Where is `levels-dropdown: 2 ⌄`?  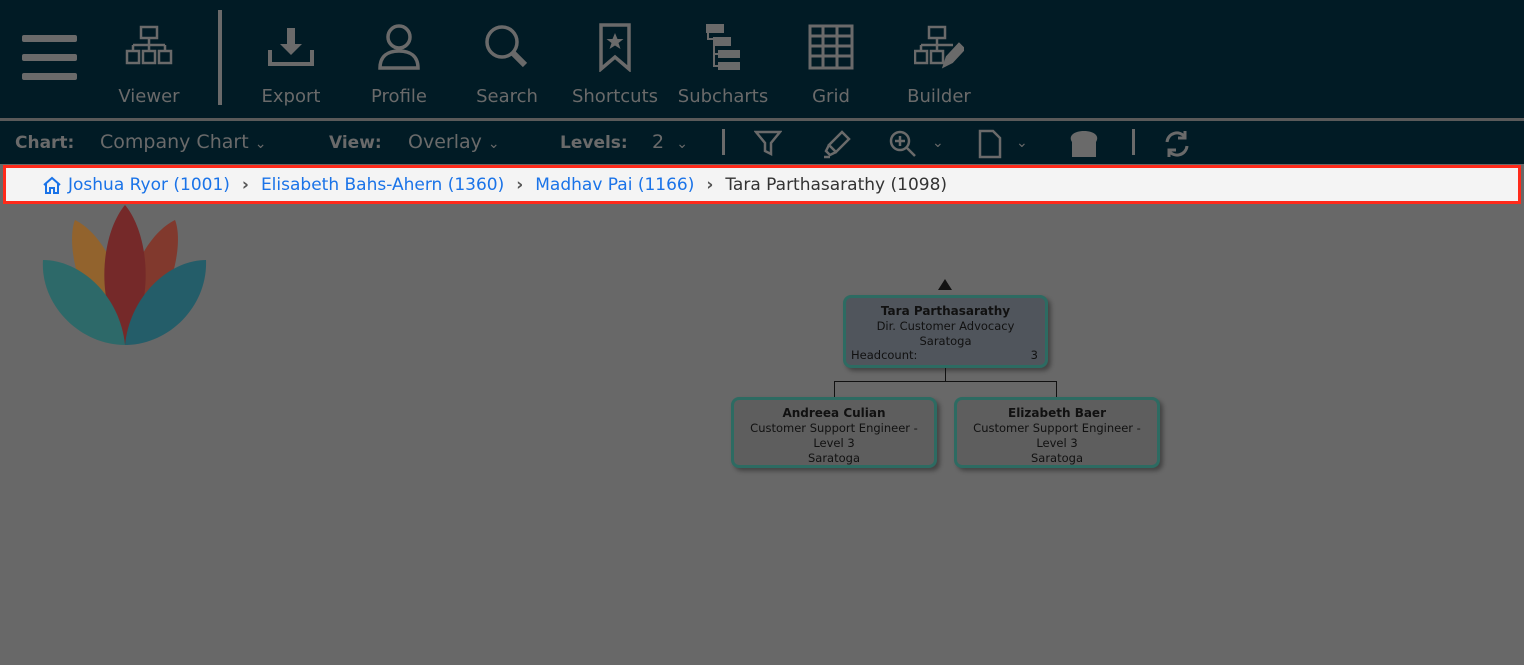
levels-dropdown: 2 ⌄ is located at coordinates (670, 142).